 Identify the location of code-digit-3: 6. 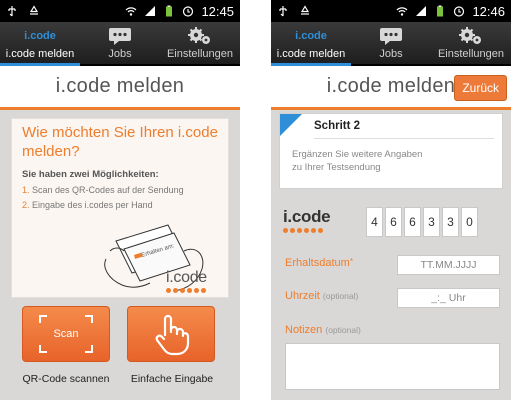
(412, 222).